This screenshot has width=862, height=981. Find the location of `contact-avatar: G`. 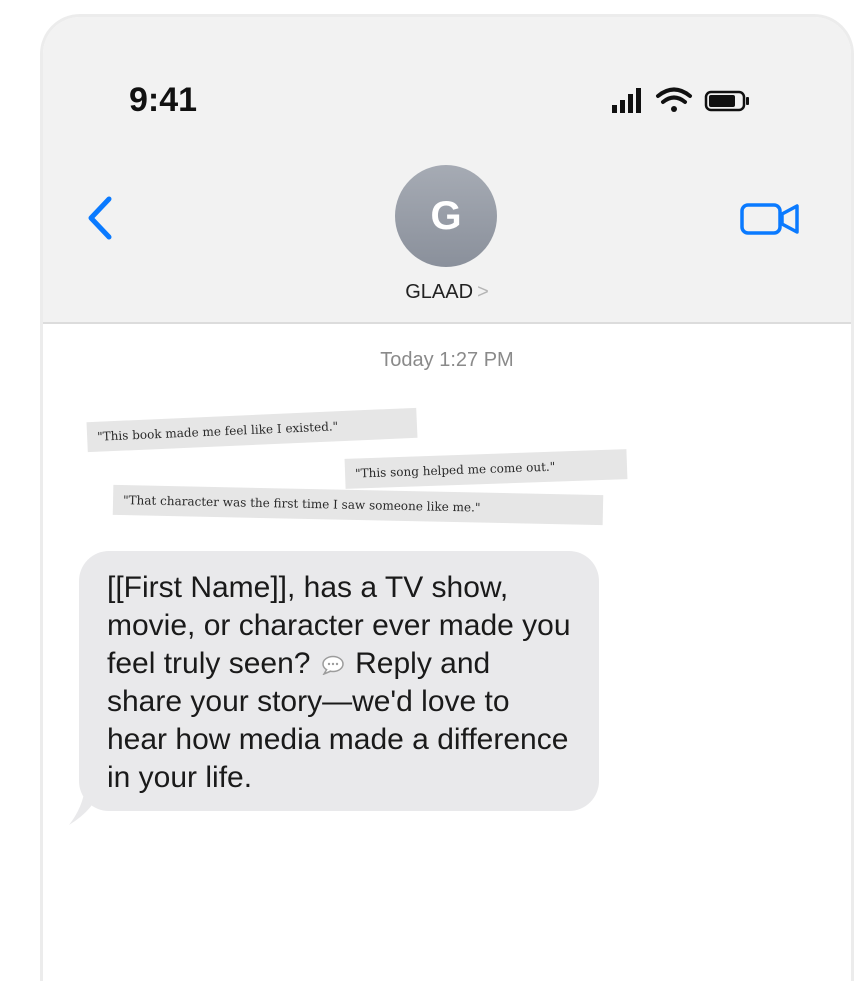

contact-avatar: G is located at coordinates (446, 216).